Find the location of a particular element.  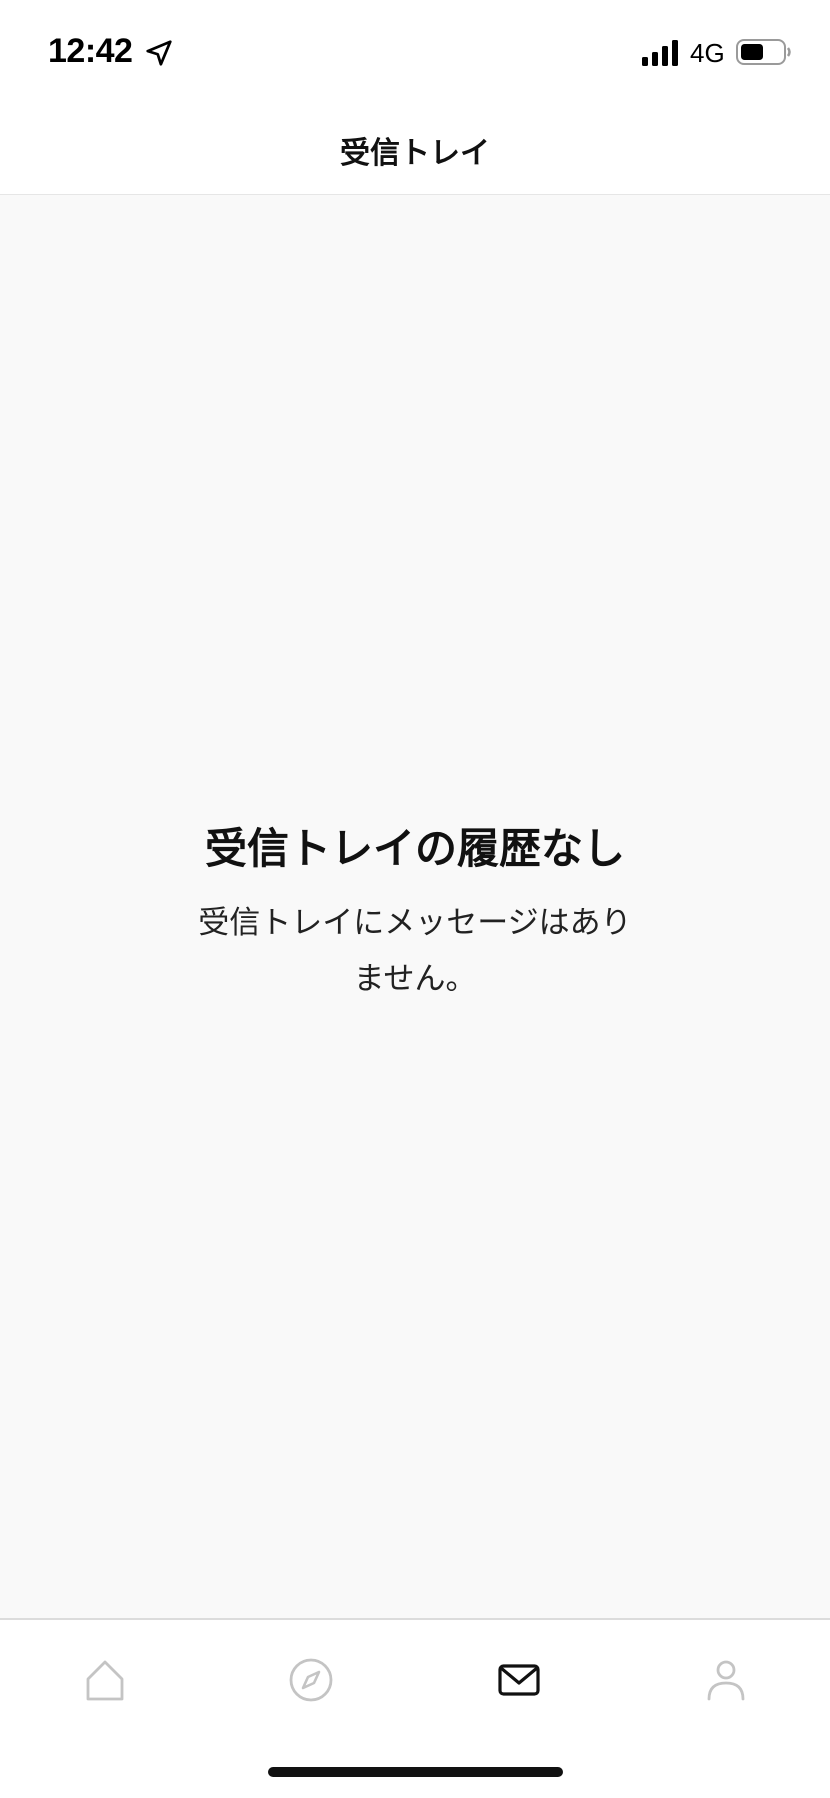

home-icon is located at coordinates (105, 1680).